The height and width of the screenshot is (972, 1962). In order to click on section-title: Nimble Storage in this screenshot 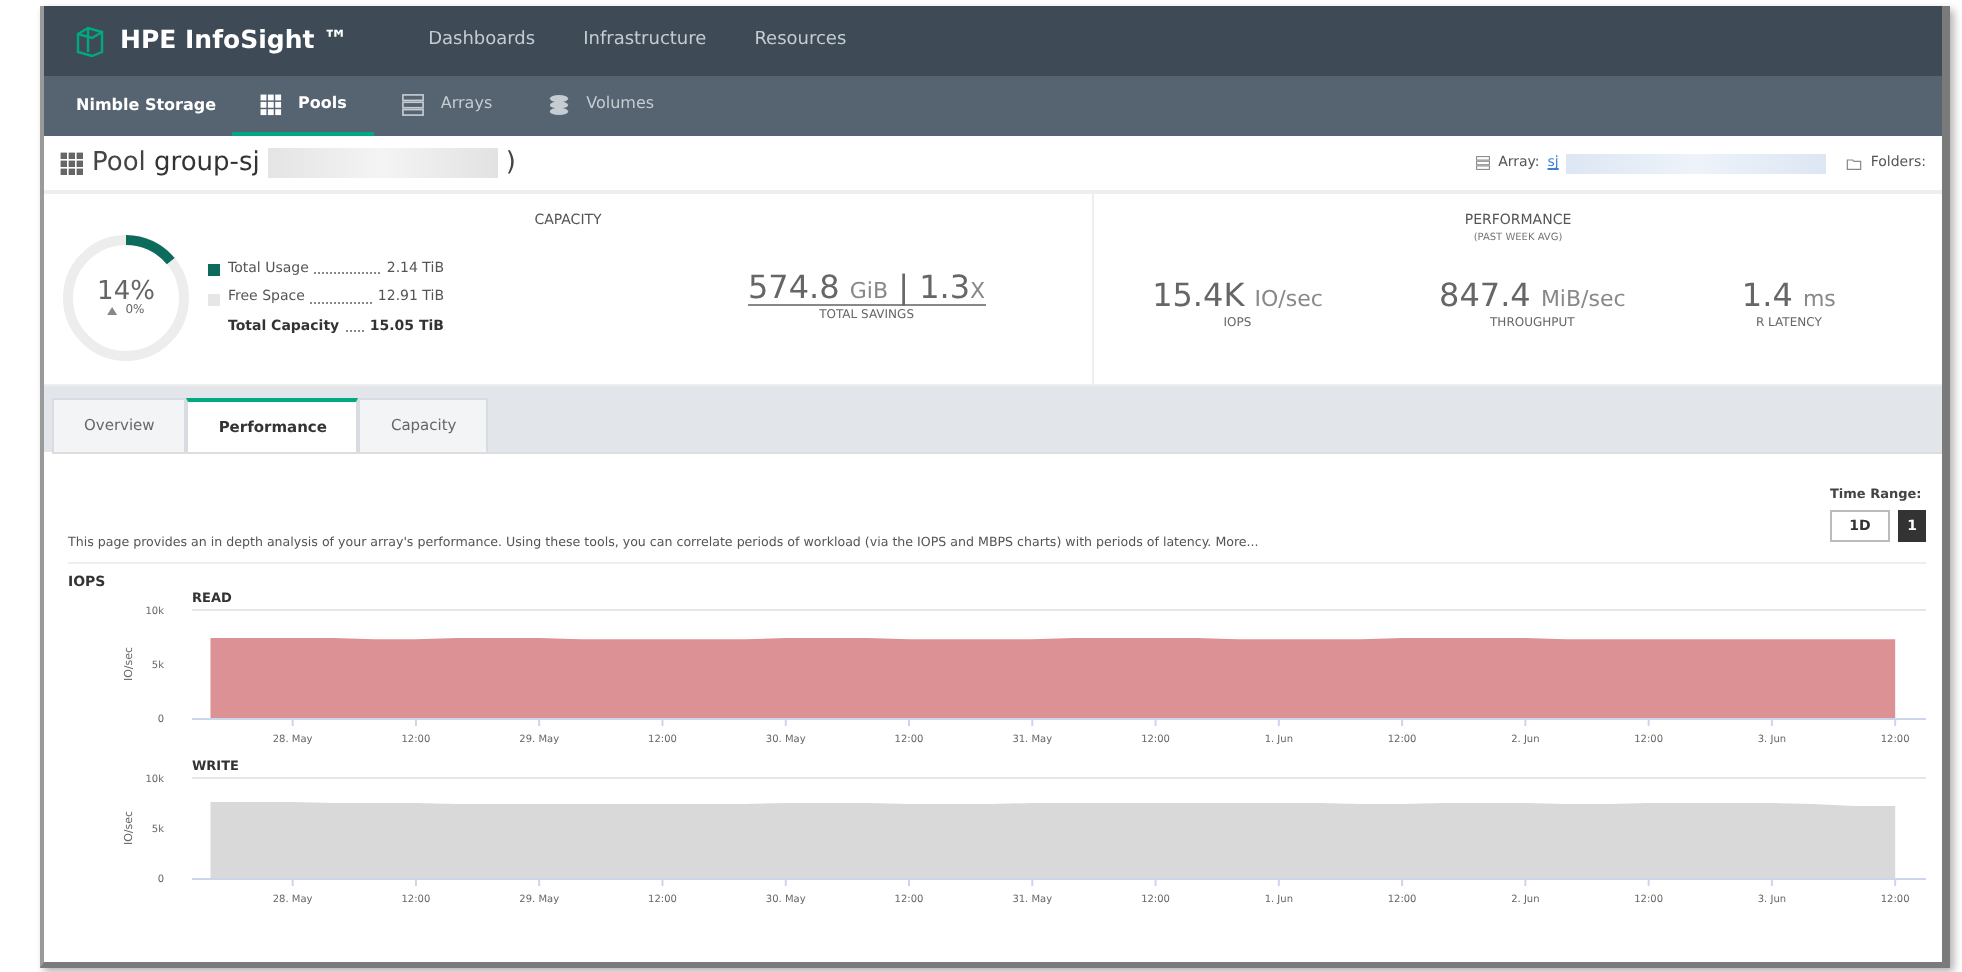, I will do `click(146, 106)`.